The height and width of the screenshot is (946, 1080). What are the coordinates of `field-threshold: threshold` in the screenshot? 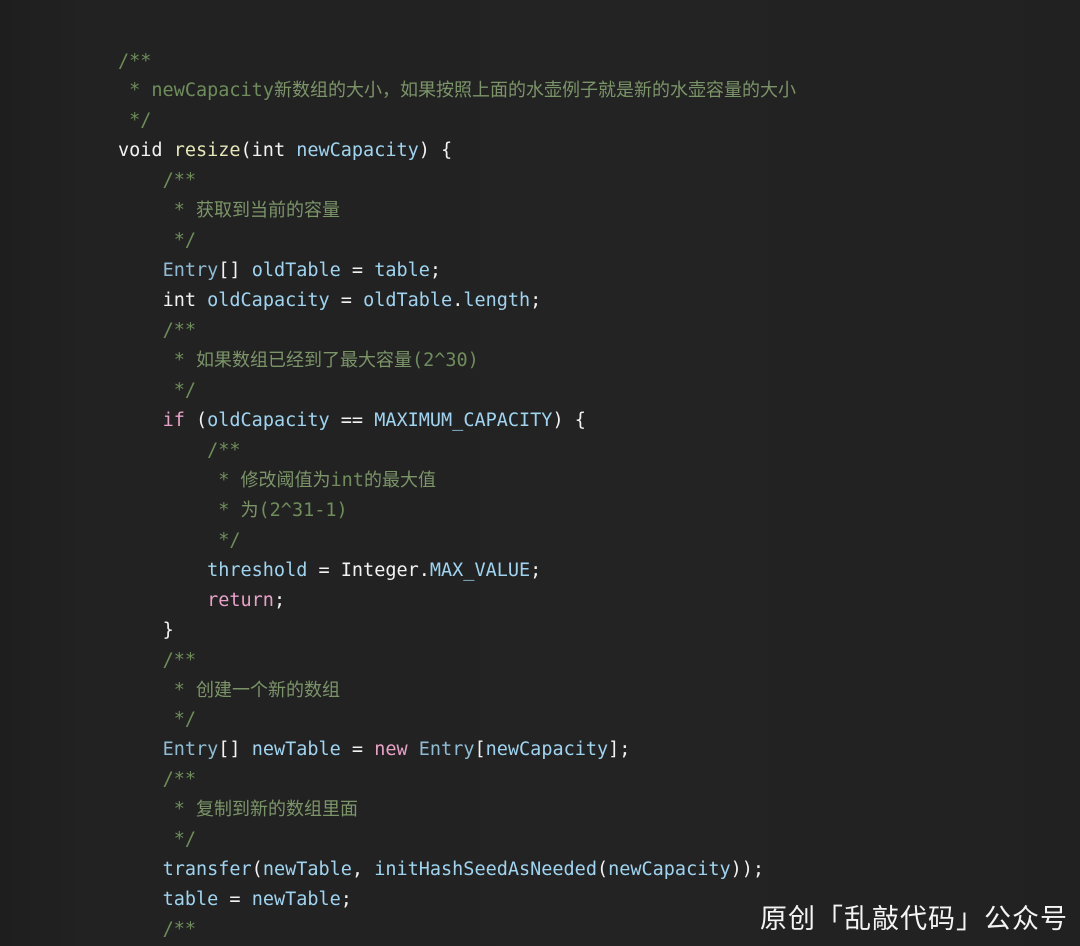 It's located at (257, 570).